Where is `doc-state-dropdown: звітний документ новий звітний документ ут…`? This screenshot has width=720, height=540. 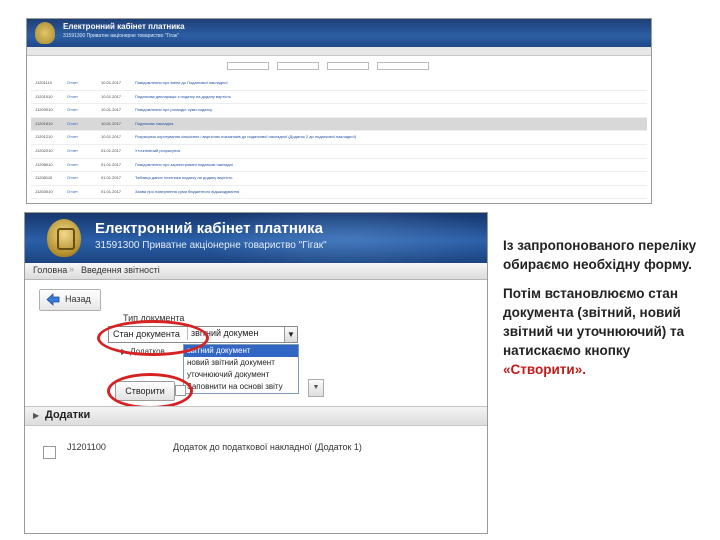
doc-state-dropdown: звітний документ новий звітний документ ут… is located at coordinates (241, 369).